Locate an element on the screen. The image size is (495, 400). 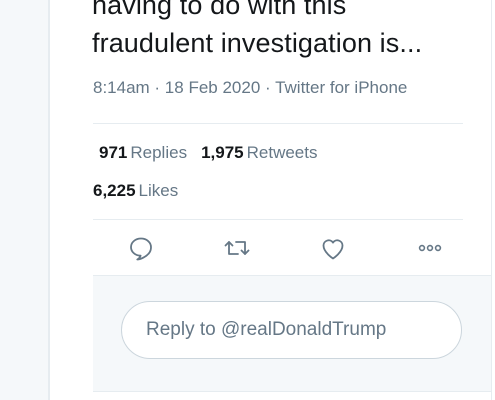
reply-input is located at coordinates (291, 330).